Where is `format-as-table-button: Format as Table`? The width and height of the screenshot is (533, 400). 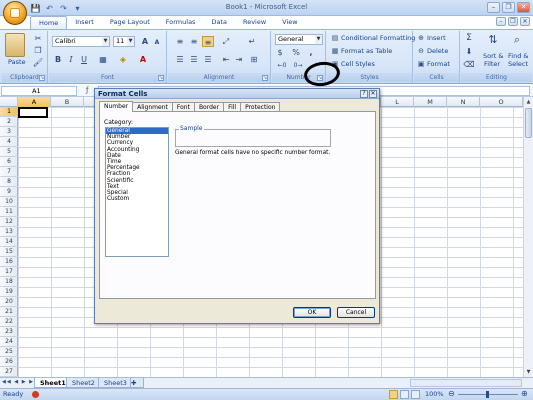 format-as-table-button: Format as Table is located at coordinates (366, 51).